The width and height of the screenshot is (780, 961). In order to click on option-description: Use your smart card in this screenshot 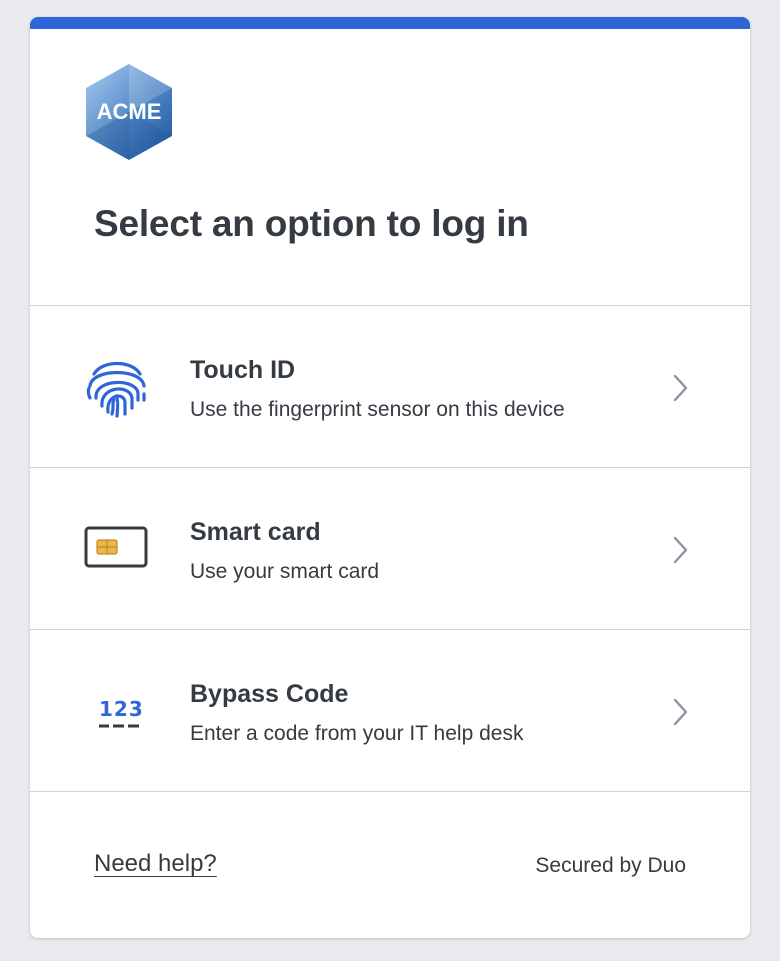, I will do `click(285, 571)`.